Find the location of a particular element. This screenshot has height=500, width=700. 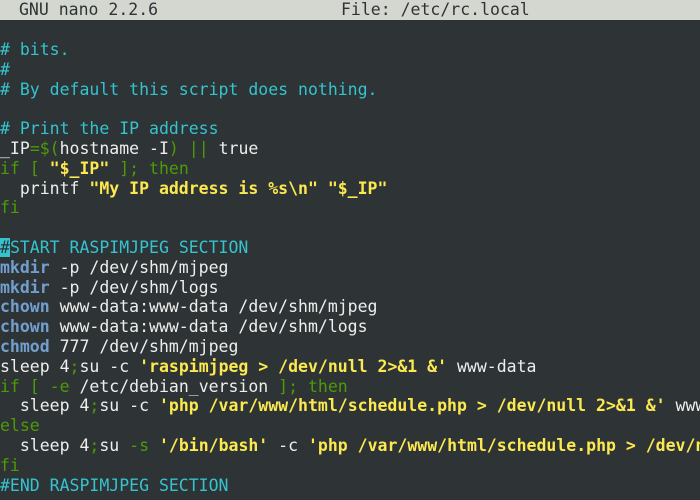

code-token: '/bin/bash' is located at coordinates (213, 445).